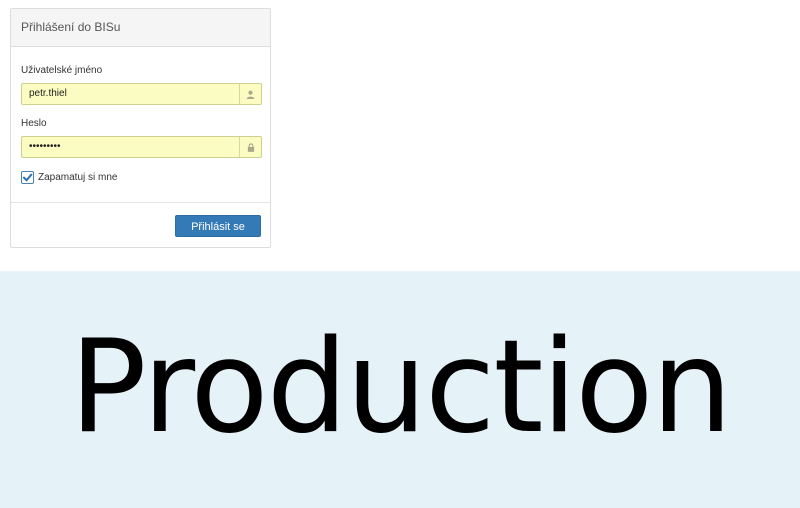 The height and width of the screenshot is (508, 800). I want to click on password-label: Heslo, so click(34, 123).